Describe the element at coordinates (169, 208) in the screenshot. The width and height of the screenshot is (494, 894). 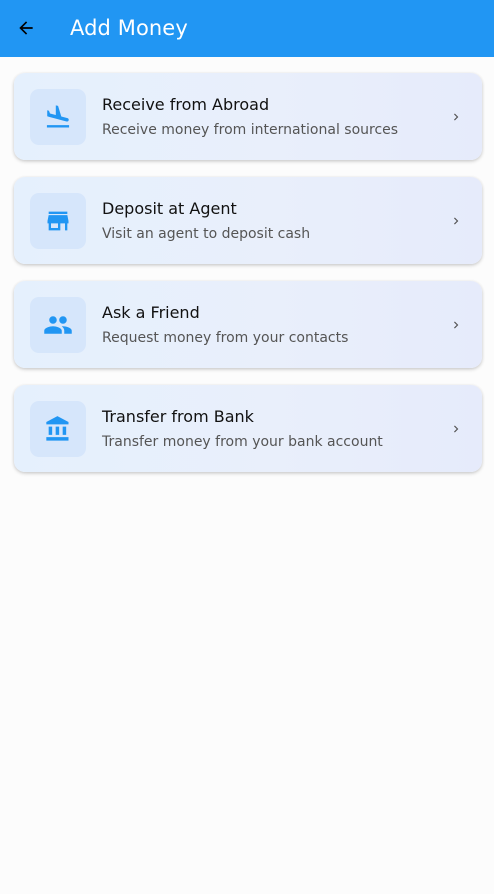
I see `option-title: Deposit at Agent` at that location.